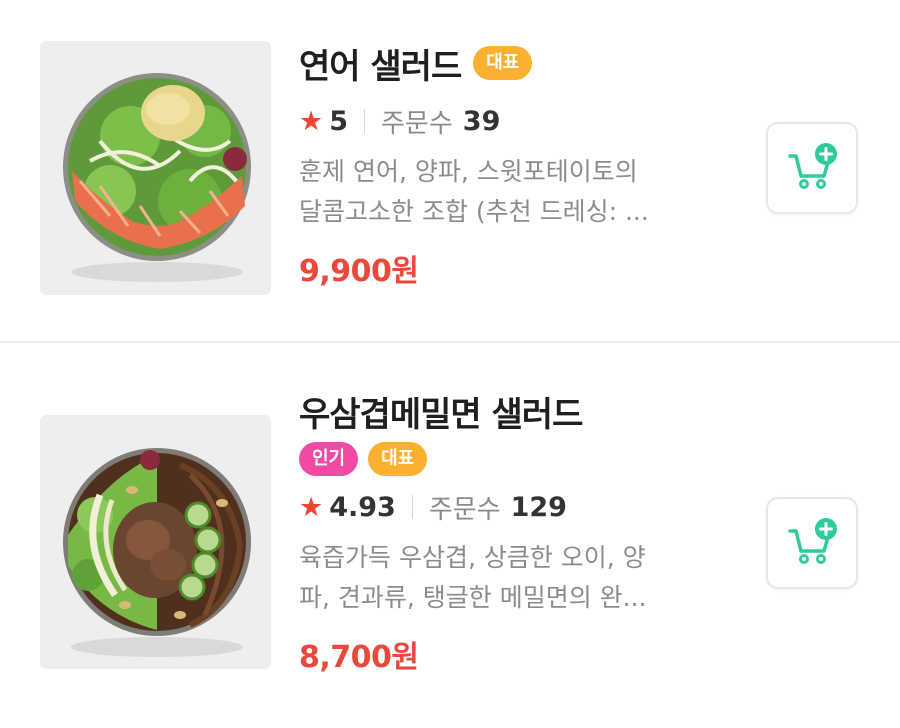  I want to click on salmon-salad-image, so click(155, 168).